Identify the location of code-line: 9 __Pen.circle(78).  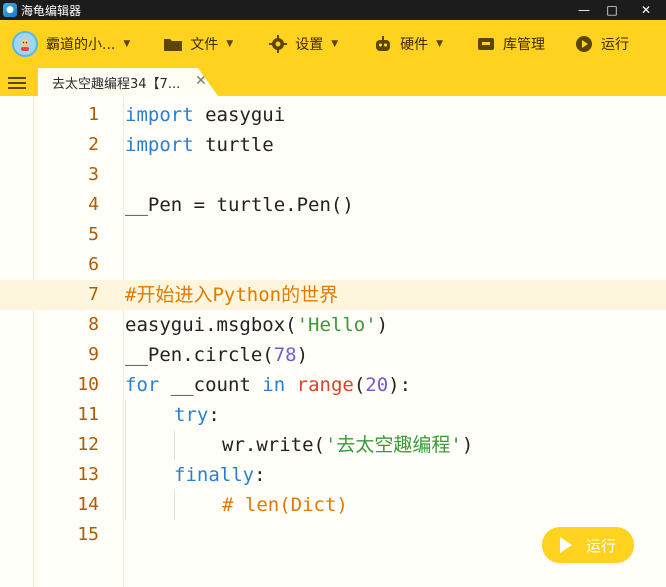
(333, 355).